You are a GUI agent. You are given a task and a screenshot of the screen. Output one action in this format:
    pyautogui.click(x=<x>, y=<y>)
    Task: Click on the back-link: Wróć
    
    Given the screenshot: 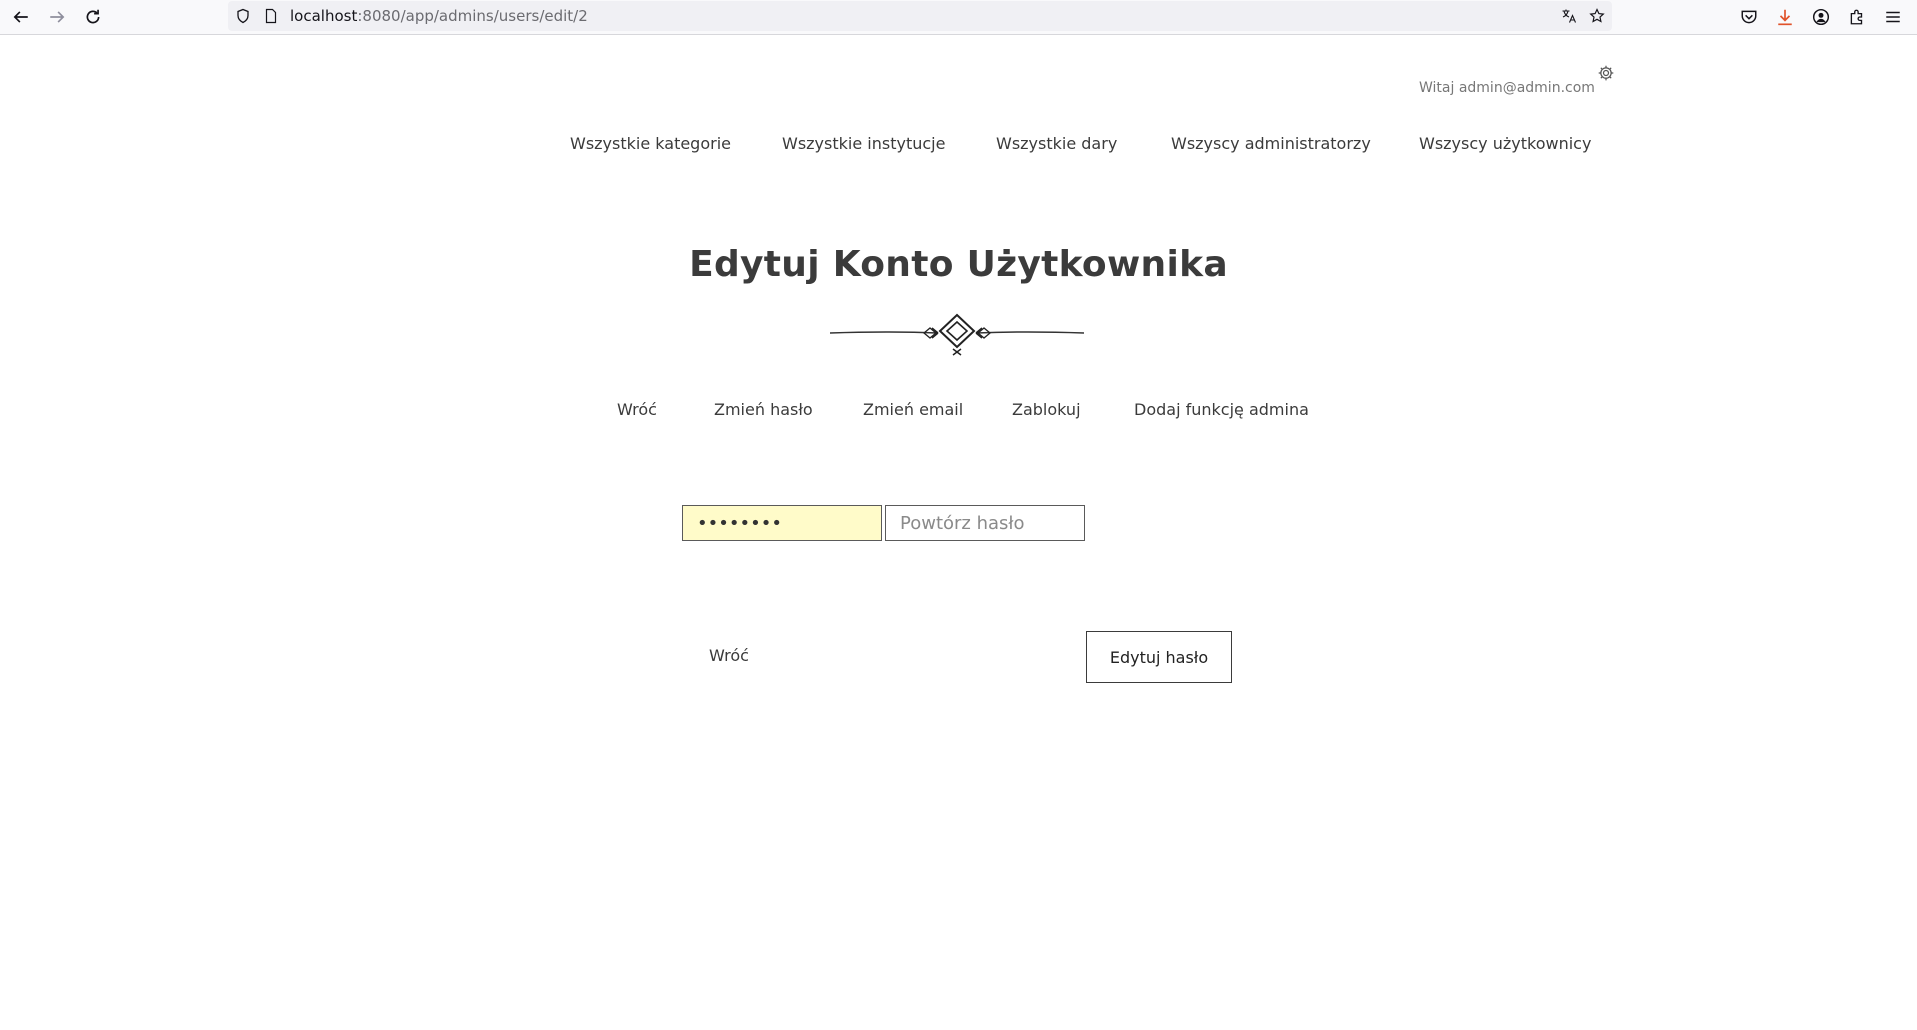 What is the action you would take?
    pyautogui.click(x=729, y=655)
    